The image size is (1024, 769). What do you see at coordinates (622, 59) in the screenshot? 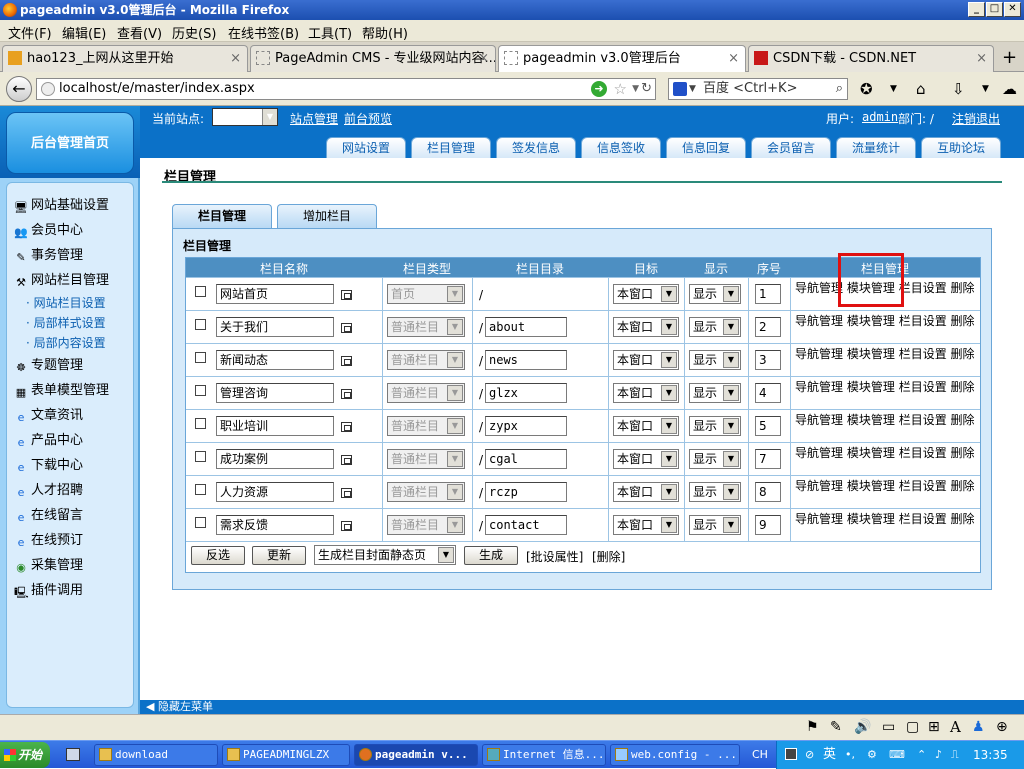
I see `tab-pageadmin-admin: pageadmin v3.0管理后台 ×` at bounding box center [622, 59].